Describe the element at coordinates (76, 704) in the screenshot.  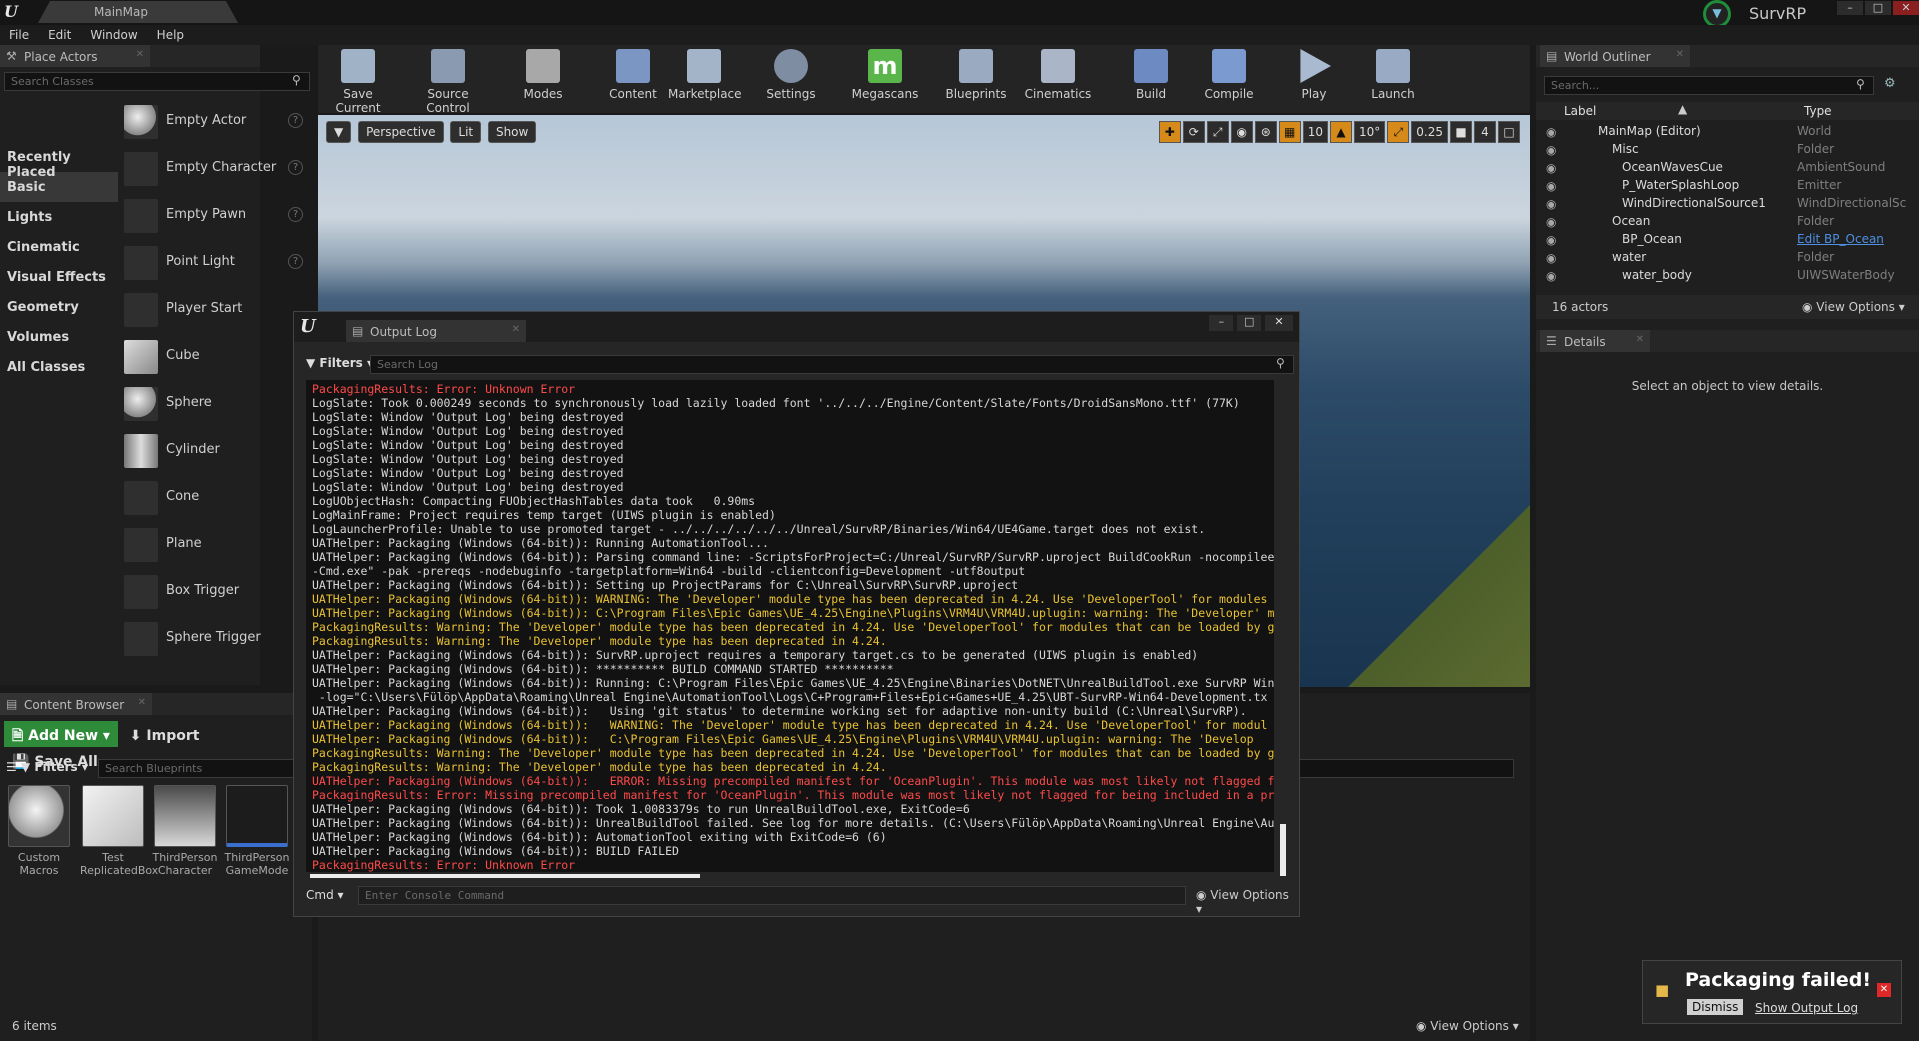
I see `content-browser-tab: ▤ Content Browser ✕` at that location.